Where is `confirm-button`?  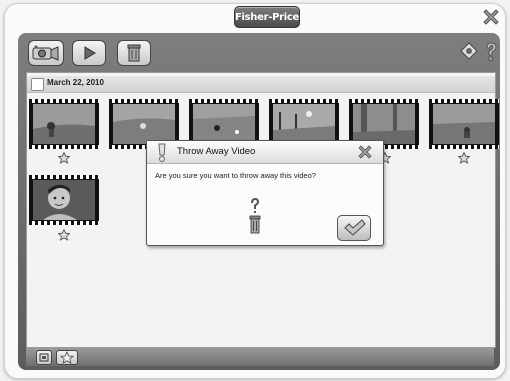
confirm-button is located at coordinates (354, 228).